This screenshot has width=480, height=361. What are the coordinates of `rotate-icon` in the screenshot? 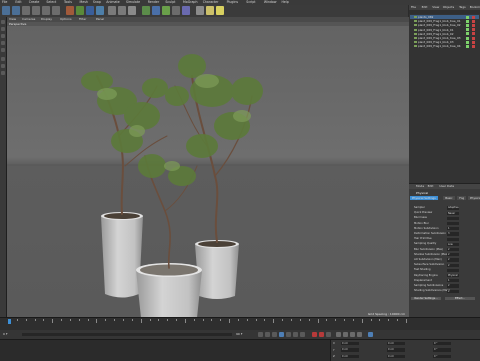 It's located at (56, 10).